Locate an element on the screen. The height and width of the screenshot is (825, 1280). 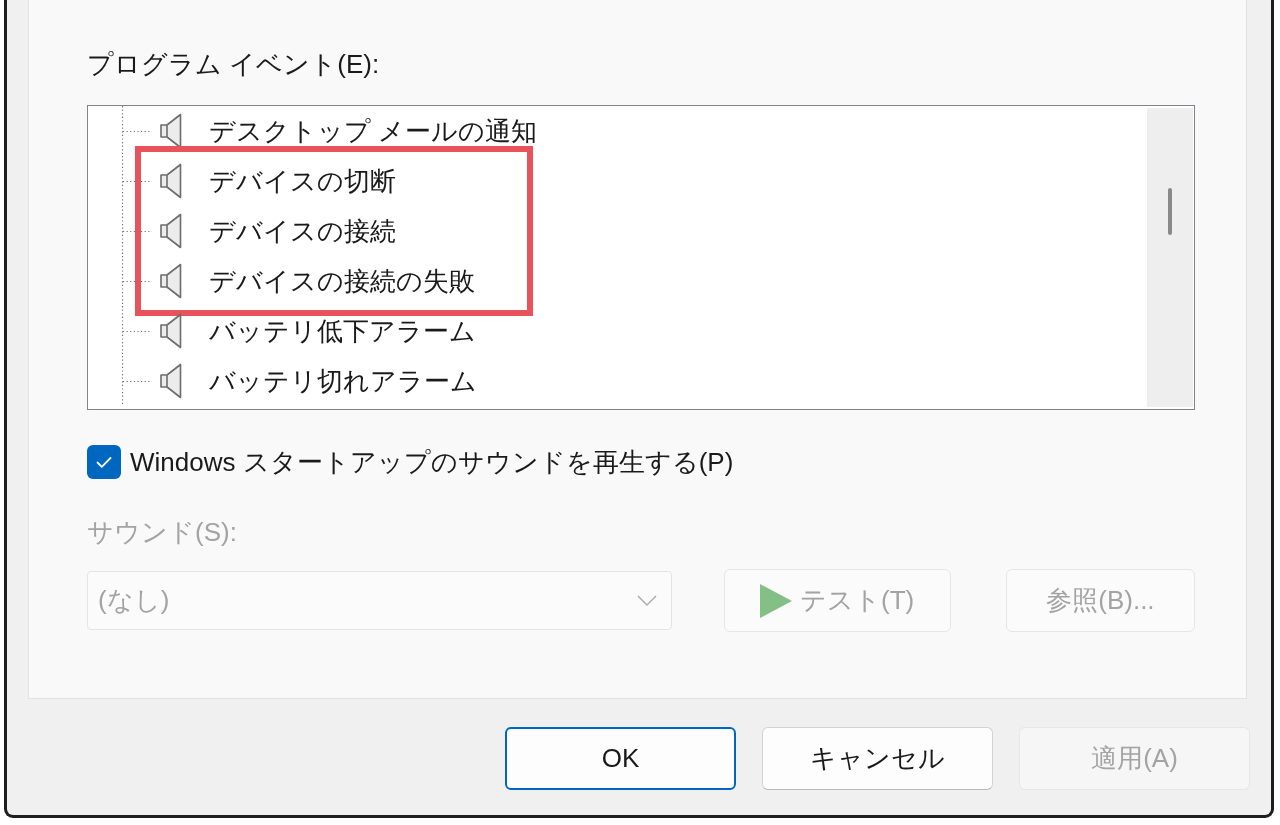
event-item: バッテリ切れアラーム is located at coordinates (343, 381).